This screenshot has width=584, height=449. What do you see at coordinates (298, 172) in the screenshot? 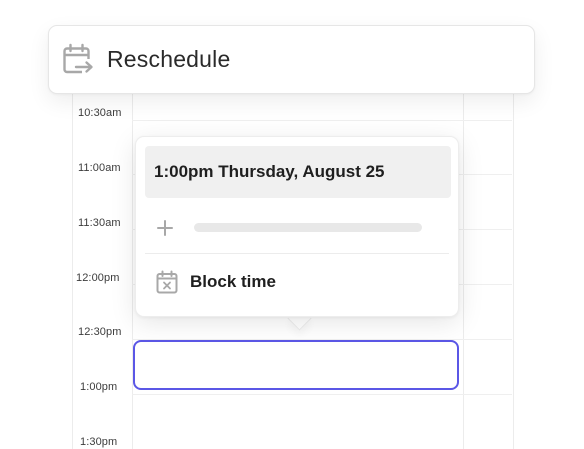
I see `popover-datetime: 1:00pm Thursday, August 25` at bounding box center [298, 172].